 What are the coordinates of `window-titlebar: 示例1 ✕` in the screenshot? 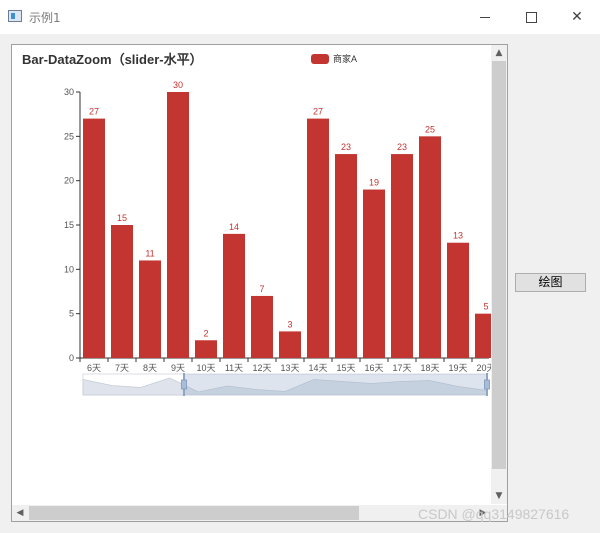 It's located at (300, 17).